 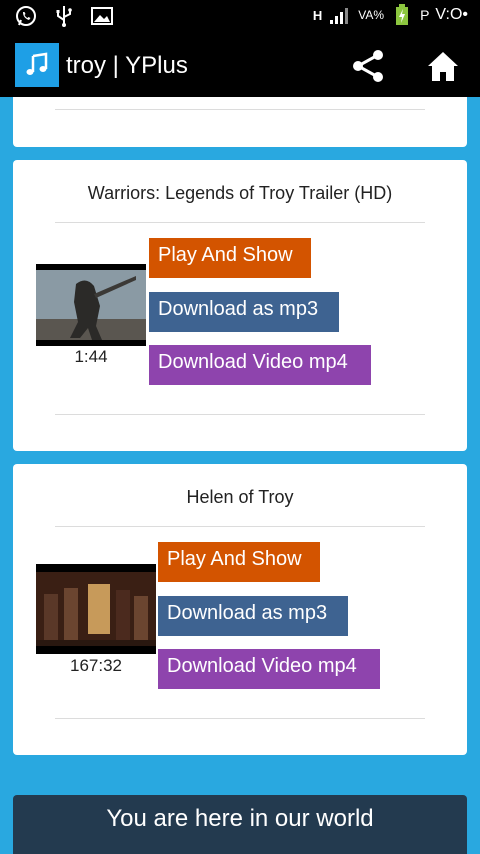 What do you see at coordinates (102, 16) in the screenshot?
I see `image-icon` at bounding box center [102, 16].